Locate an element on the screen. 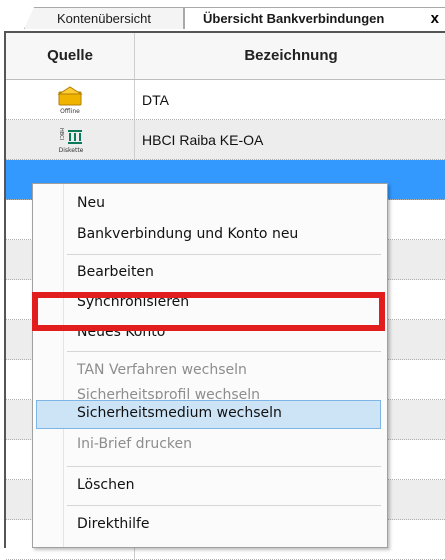  table-header: Quelle Bezeichnung is located at coordinates (225, 56).